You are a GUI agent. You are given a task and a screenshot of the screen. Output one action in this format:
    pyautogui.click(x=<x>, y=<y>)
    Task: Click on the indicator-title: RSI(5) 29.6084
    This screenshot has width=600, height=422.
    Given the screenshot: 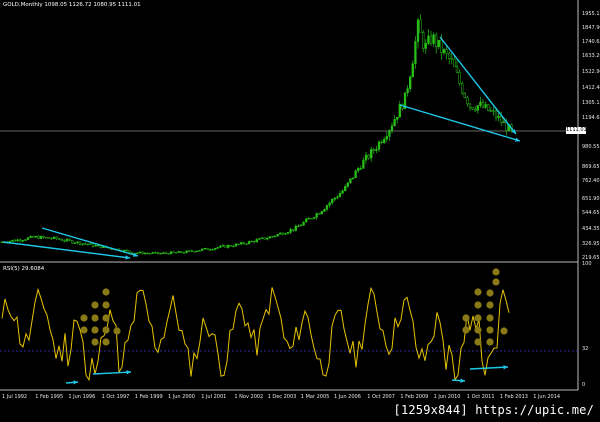 What is the action you would take?
    pyautogui.click(x=24, y=269)
    